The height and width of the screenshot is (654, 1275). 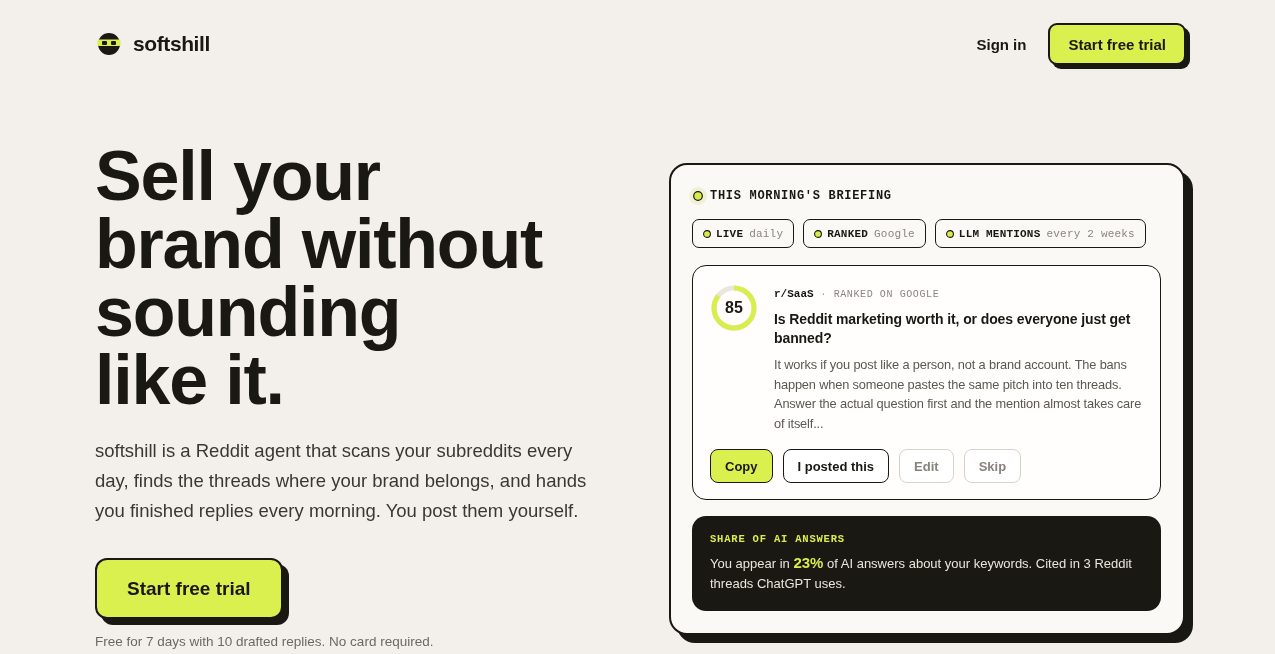 What do you see at coordinates (894, 233) in the screenshot?
I see `tag-value: Google` at bounding box center [894, 233].